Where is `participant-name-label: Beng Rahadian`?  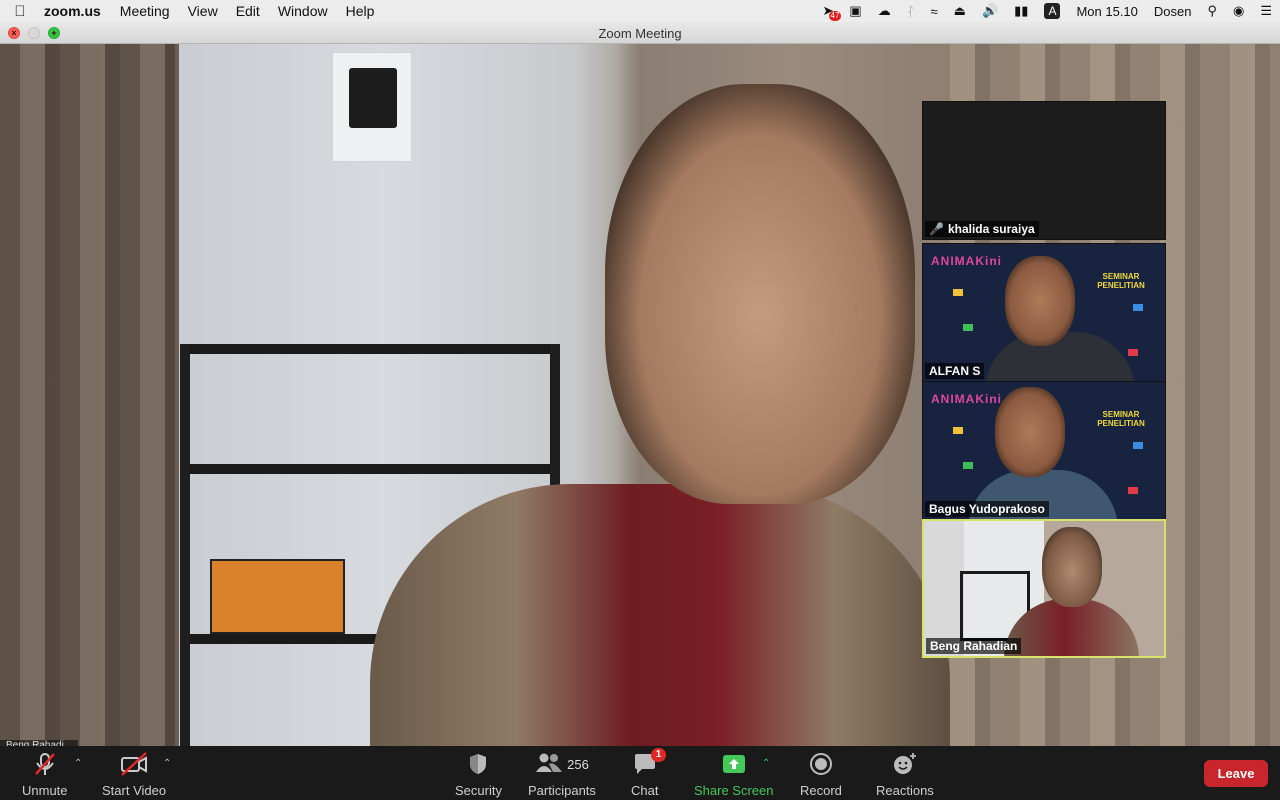 participant-name-label: Beng Rahadian is located at coordinates (974, 646).